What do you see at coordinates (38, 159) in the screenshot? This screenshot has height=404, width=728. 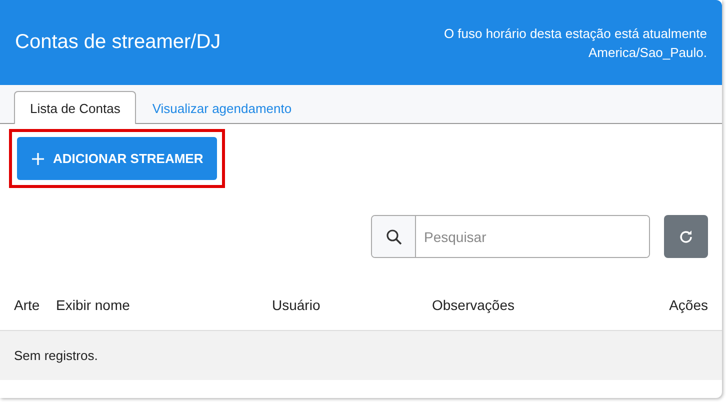 I see `plus-icon` at bounding box center [38, 159].